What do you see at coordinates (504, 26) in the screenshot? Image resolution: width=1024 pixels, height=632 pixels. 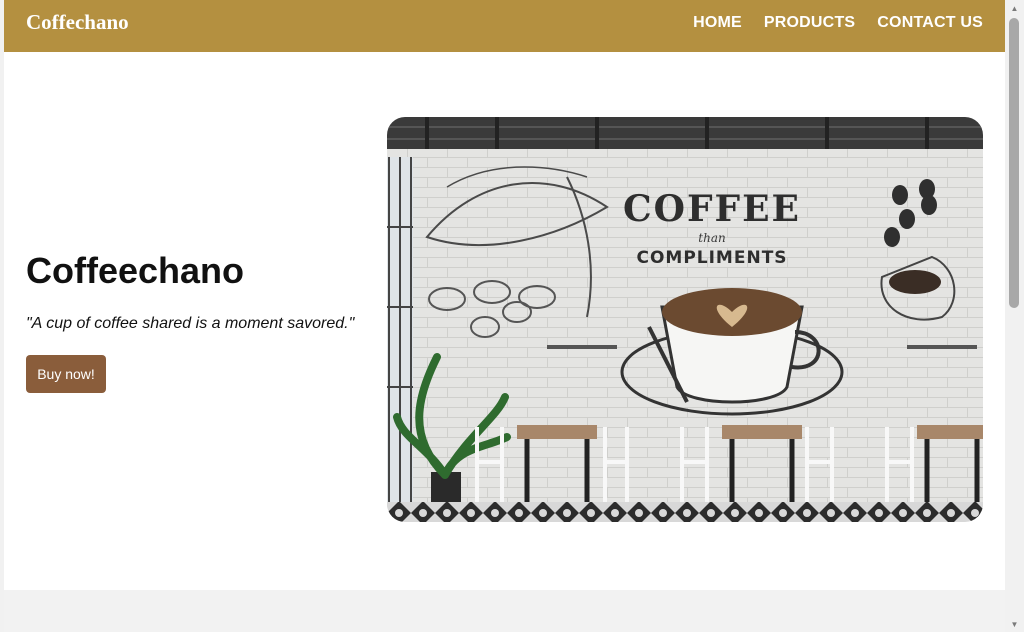 I see `navbar: Coffechano HOME PRODUCTS CONTACT US` at bounding box center [504, 26].